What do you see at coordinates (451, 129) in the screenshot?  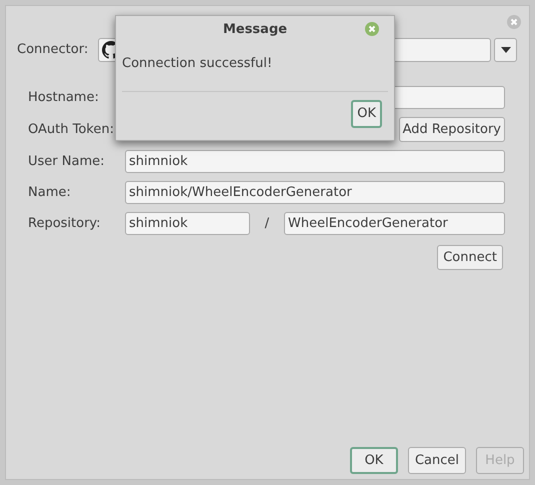 I see `add-repository-button: Add Repository` at bounding box center [451, 129].